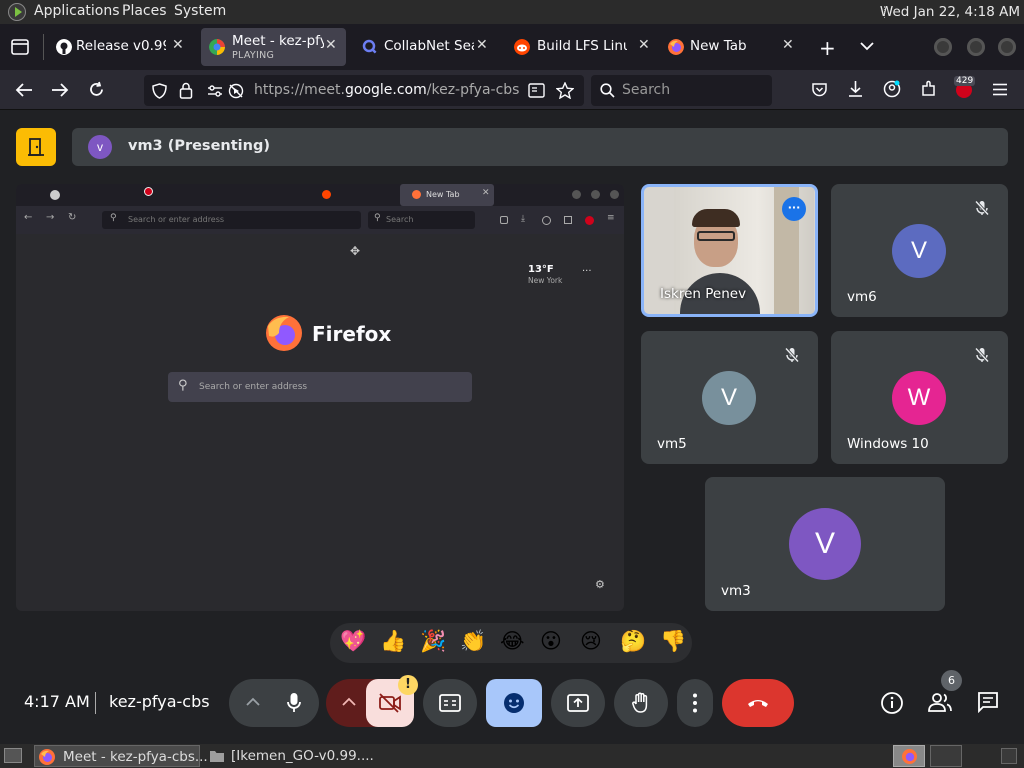  I want to click on extensions-puzzle-icon, so click(928, 89).